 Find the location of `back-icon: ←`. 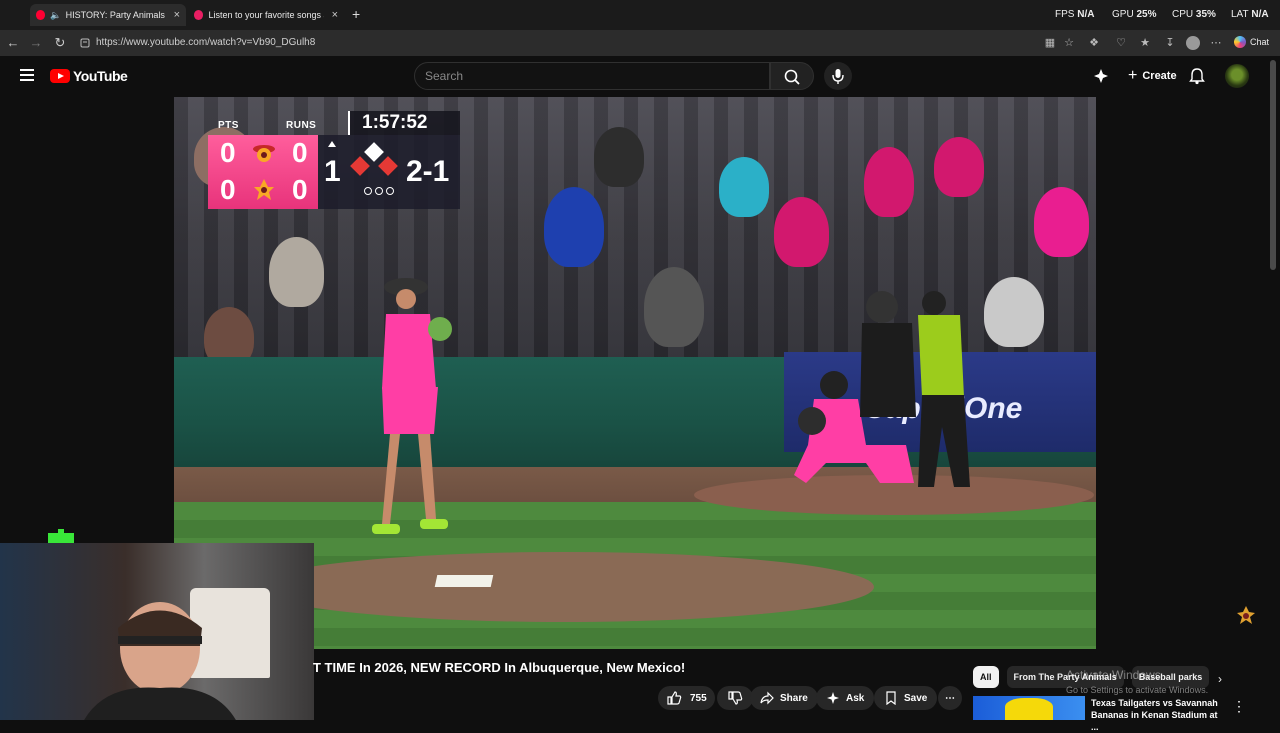

back-icon: ← is located at coordinates (13, 43).